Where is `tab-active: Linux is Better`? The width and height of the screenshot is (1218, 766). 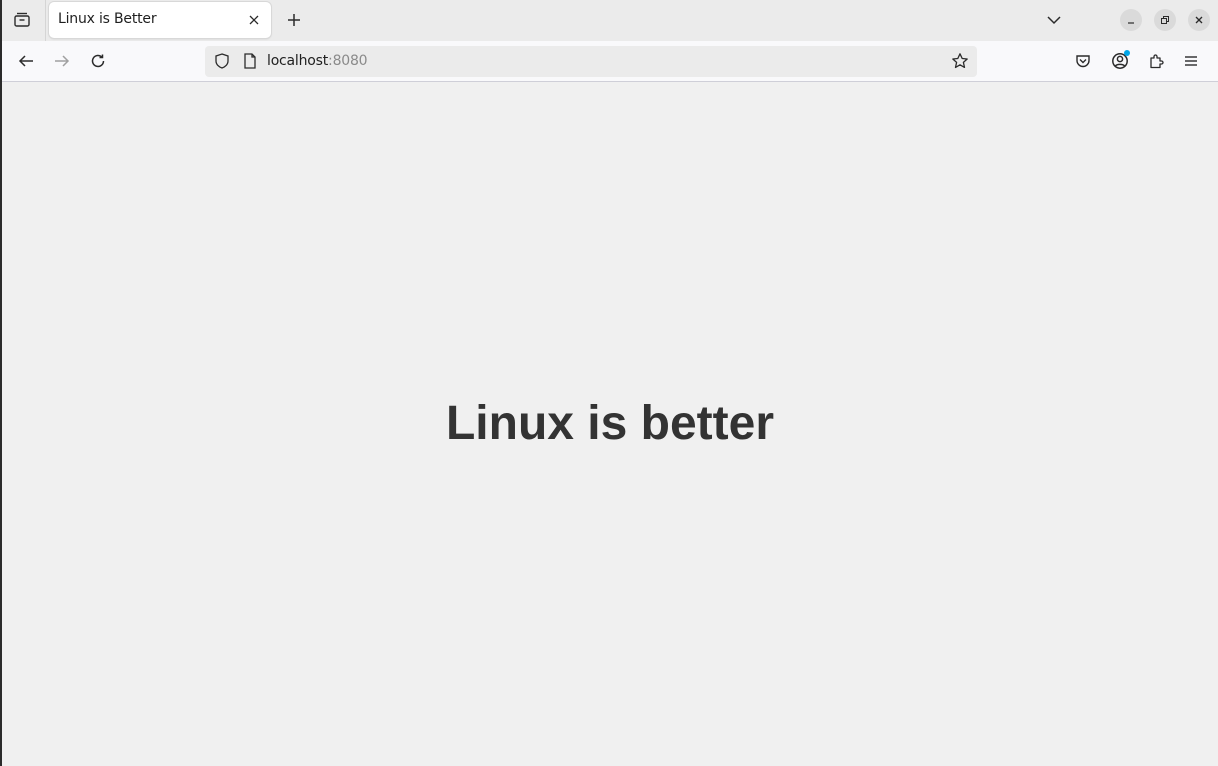
tab-active: Linux is Better is located at coordinates (160, 20).